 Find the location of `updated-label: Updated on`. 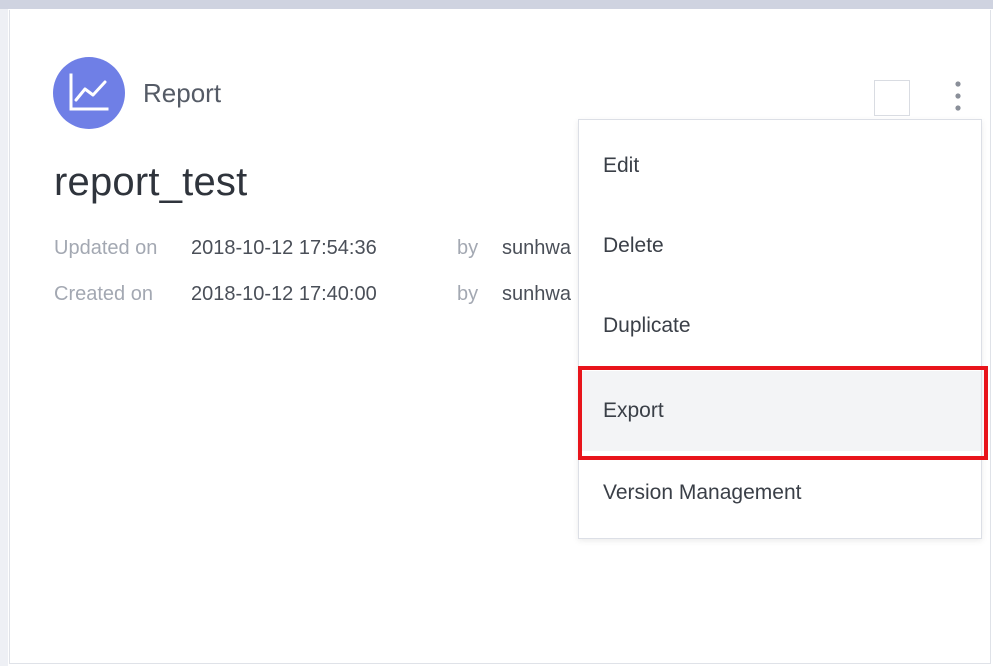

updated-label: Updated on is located at coordinates (106, 248).